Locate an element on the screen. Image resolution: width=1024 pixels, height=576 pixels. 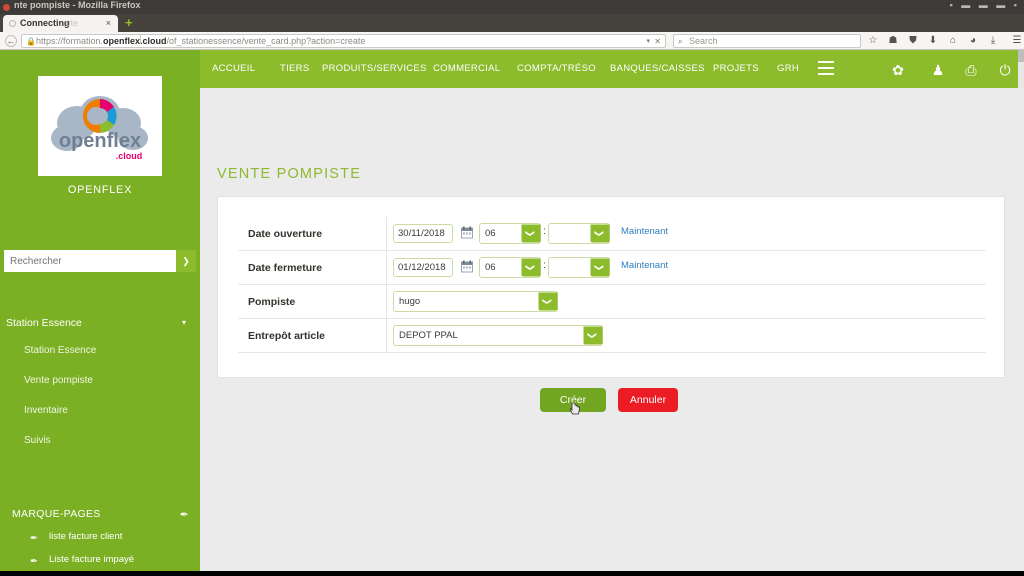
appnav-item-projets: PROJETS is located at coordinates (736, 69).